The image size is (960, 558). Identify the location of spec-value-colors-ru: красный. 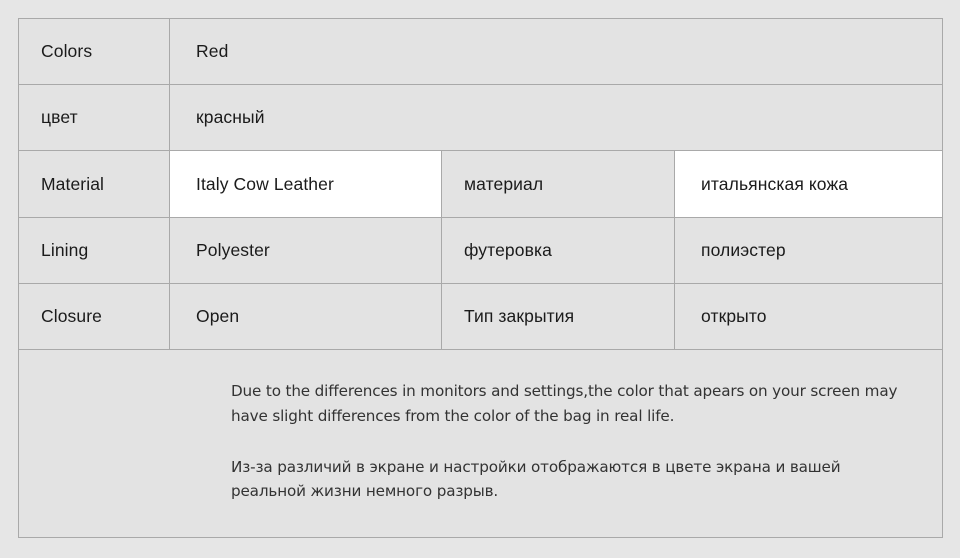
(556, 118).